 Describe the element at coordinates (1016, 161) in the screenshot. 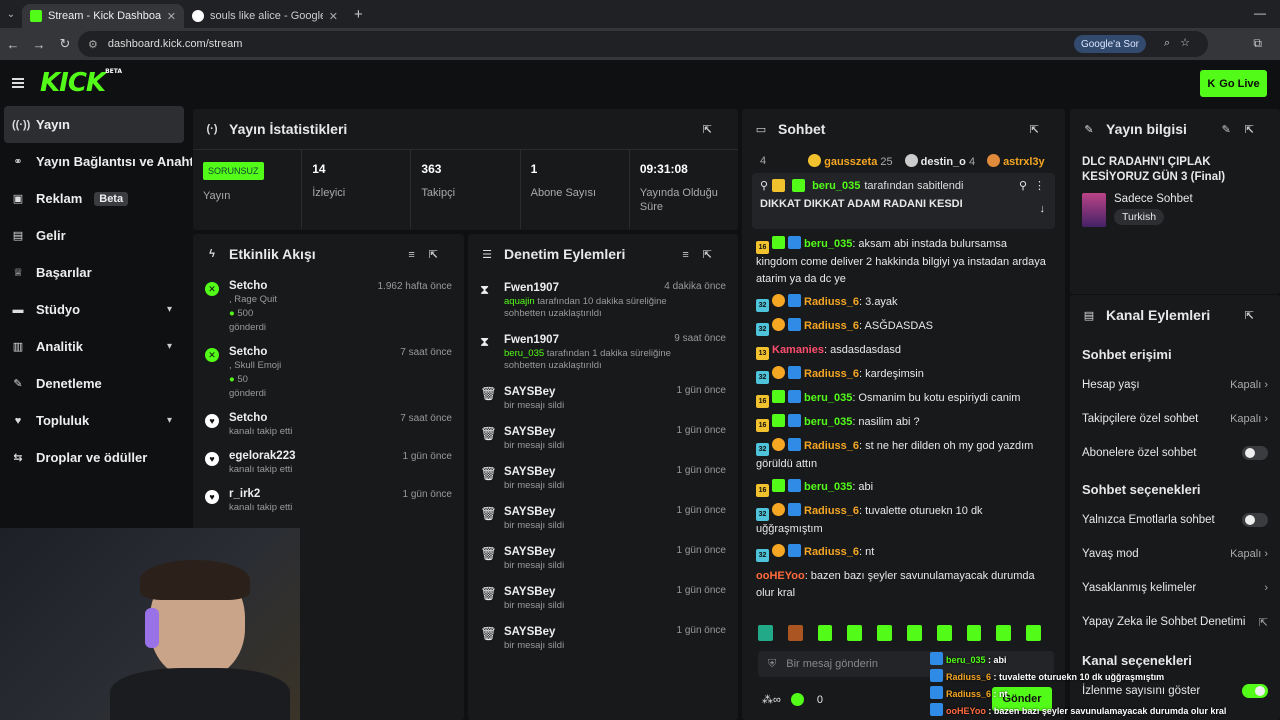

I see `gifter-3: astrxl3y` at that location.